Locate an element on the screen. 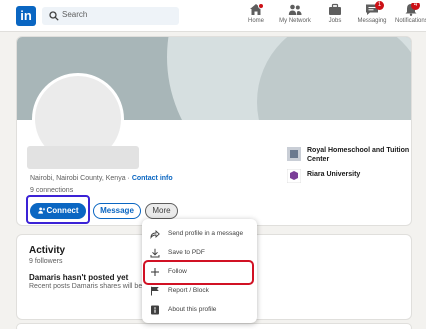  menu-label-about-profile: About this profile is located at coordinates (192, 309).